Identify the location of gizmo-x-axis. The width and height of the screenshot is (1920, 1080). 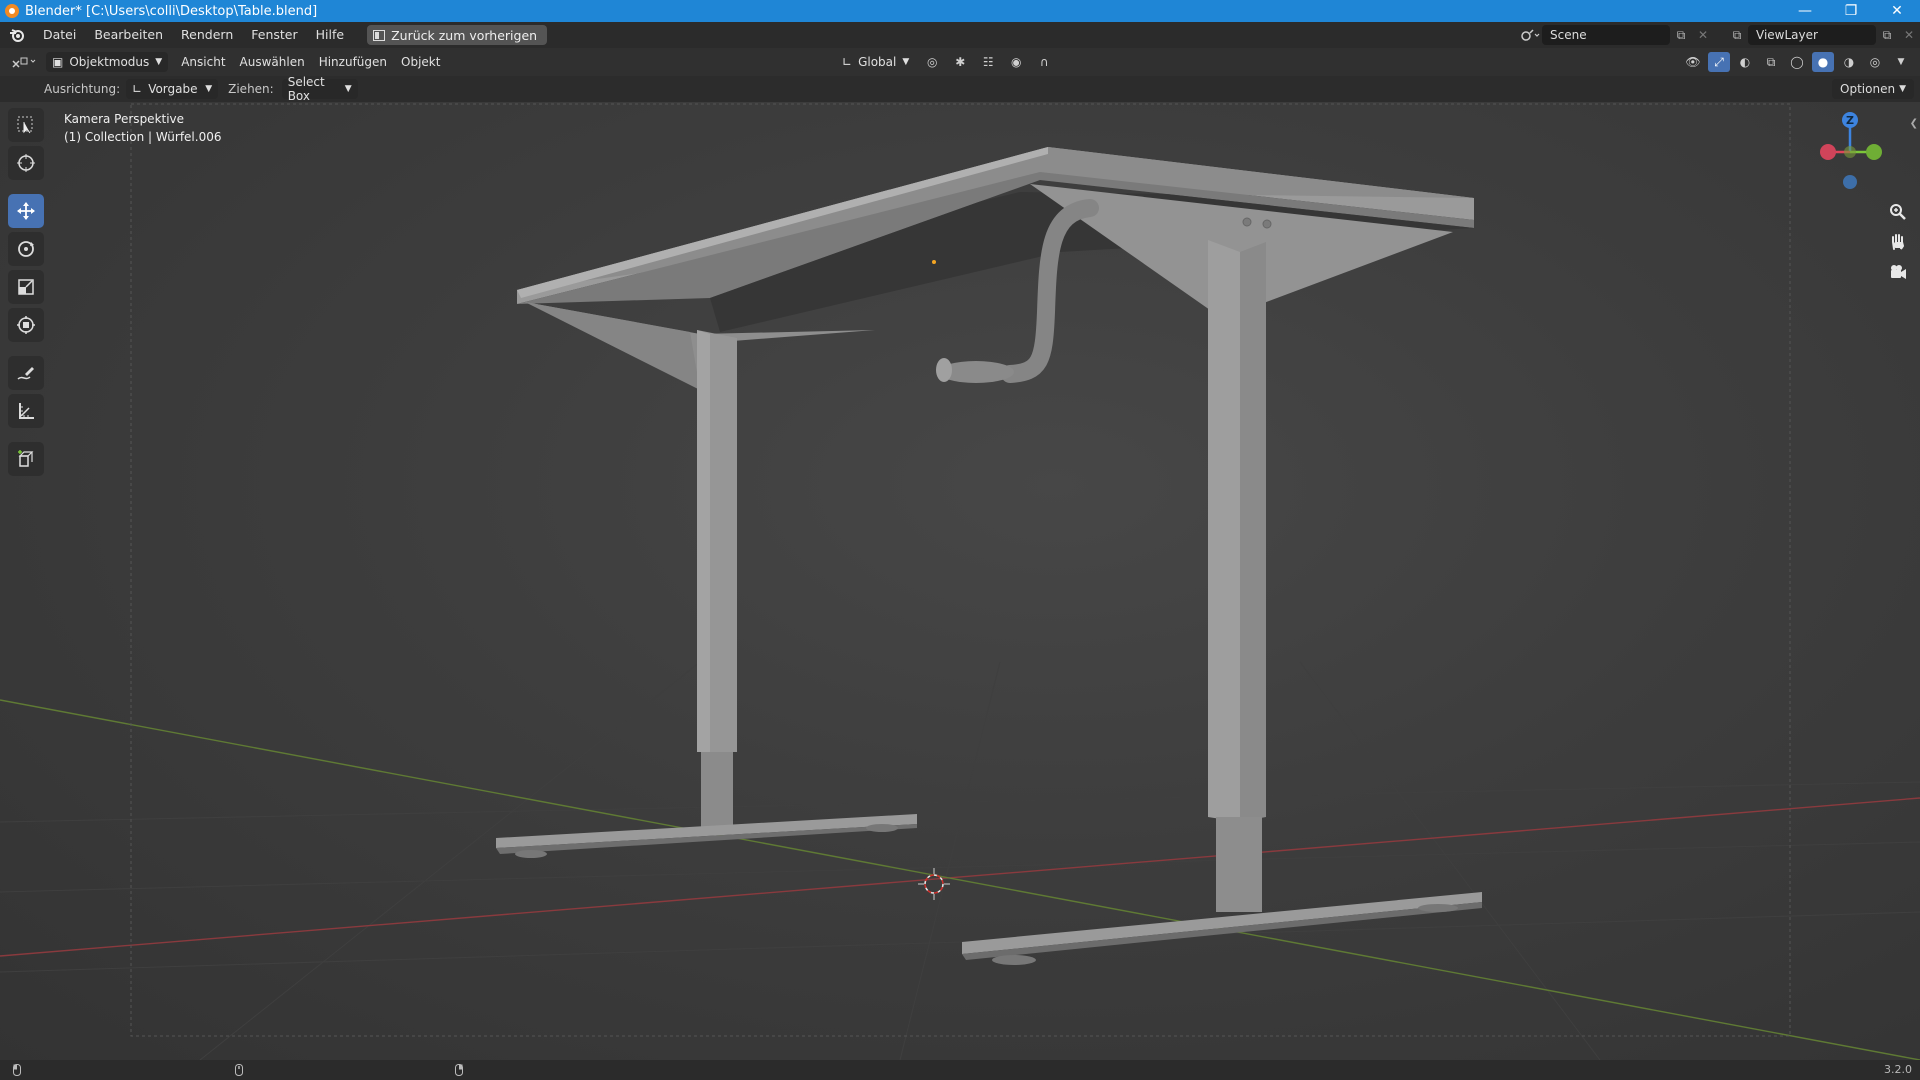
(1828, 152).